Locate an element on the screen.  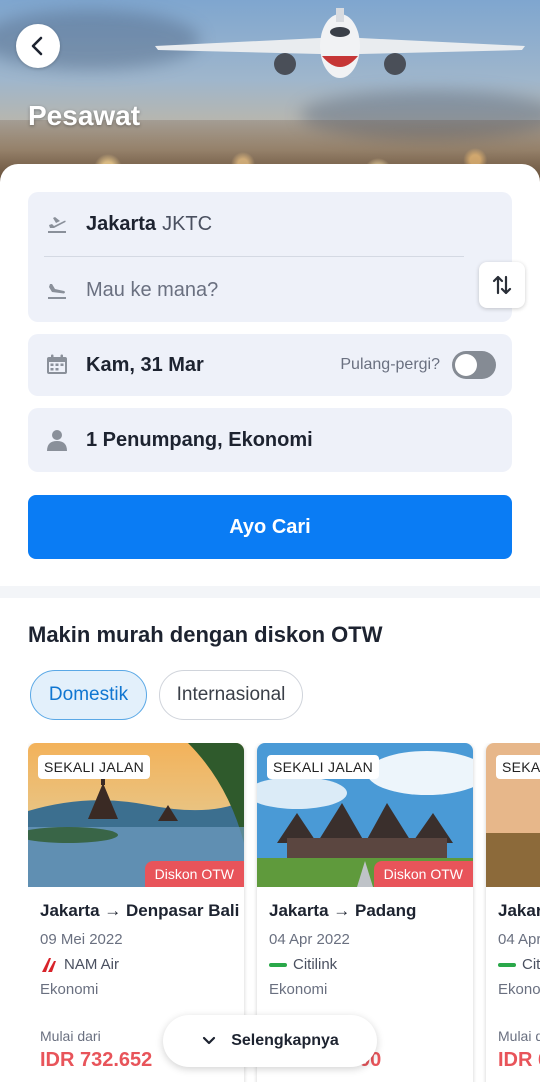
card-date: 04 Apr 2022 is located at coordinates (309, 939).